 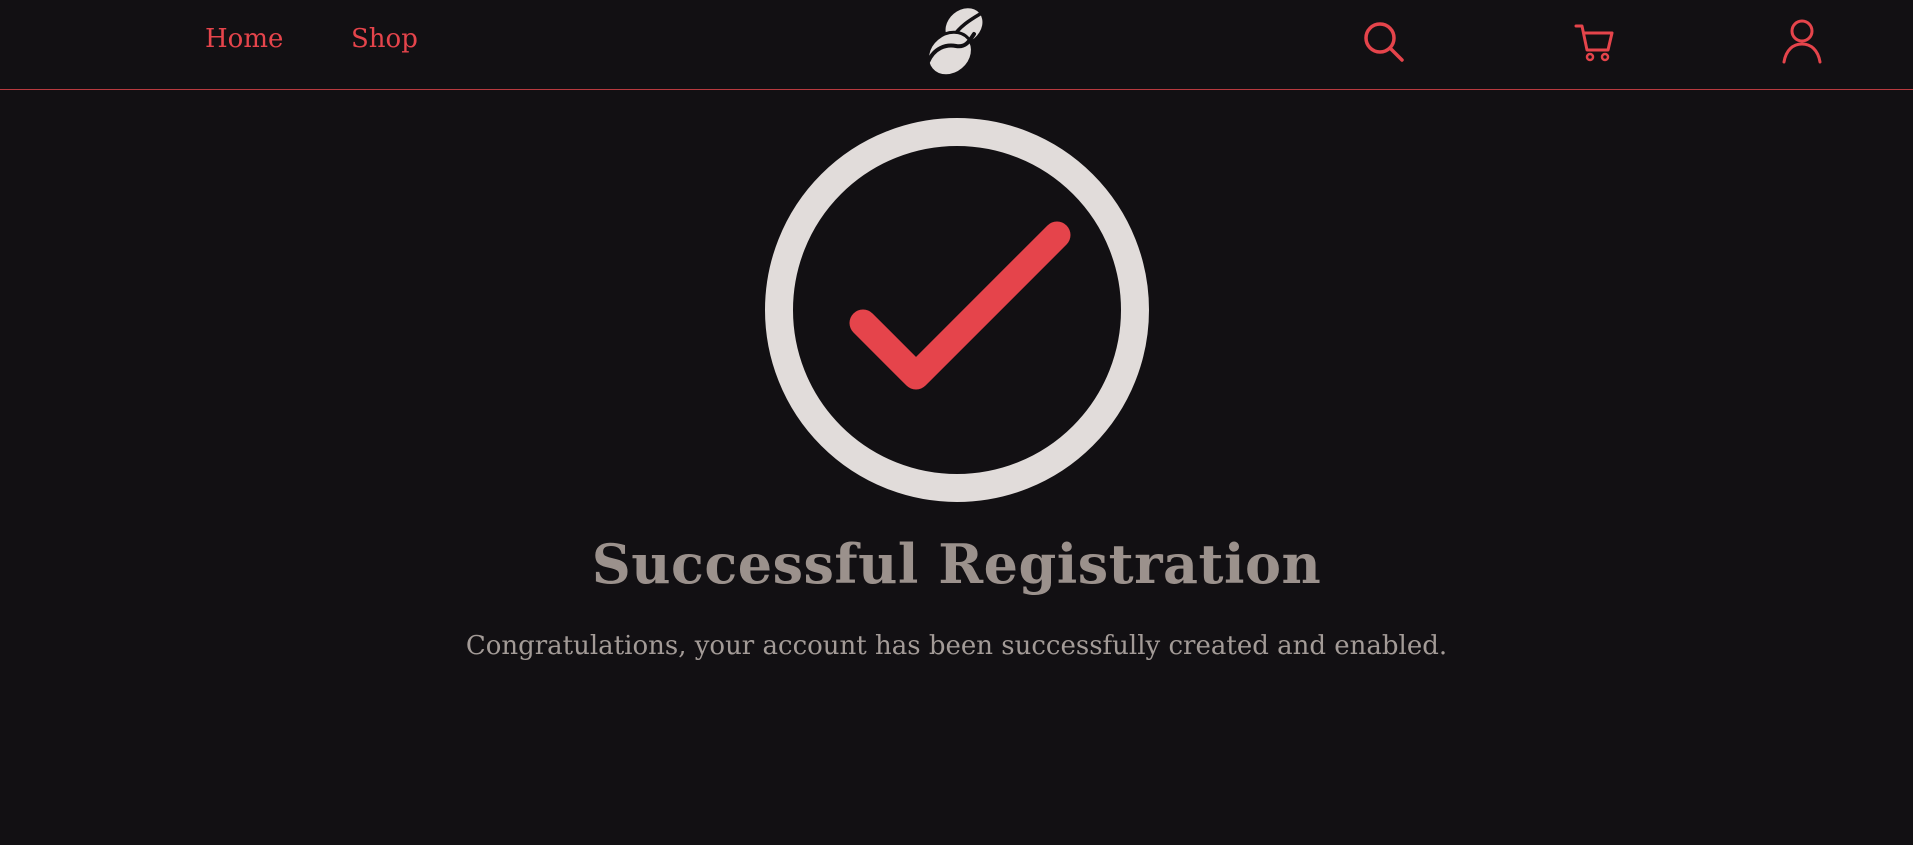 I want to click on nav-home-link: Home, so click(x=244, y=39).